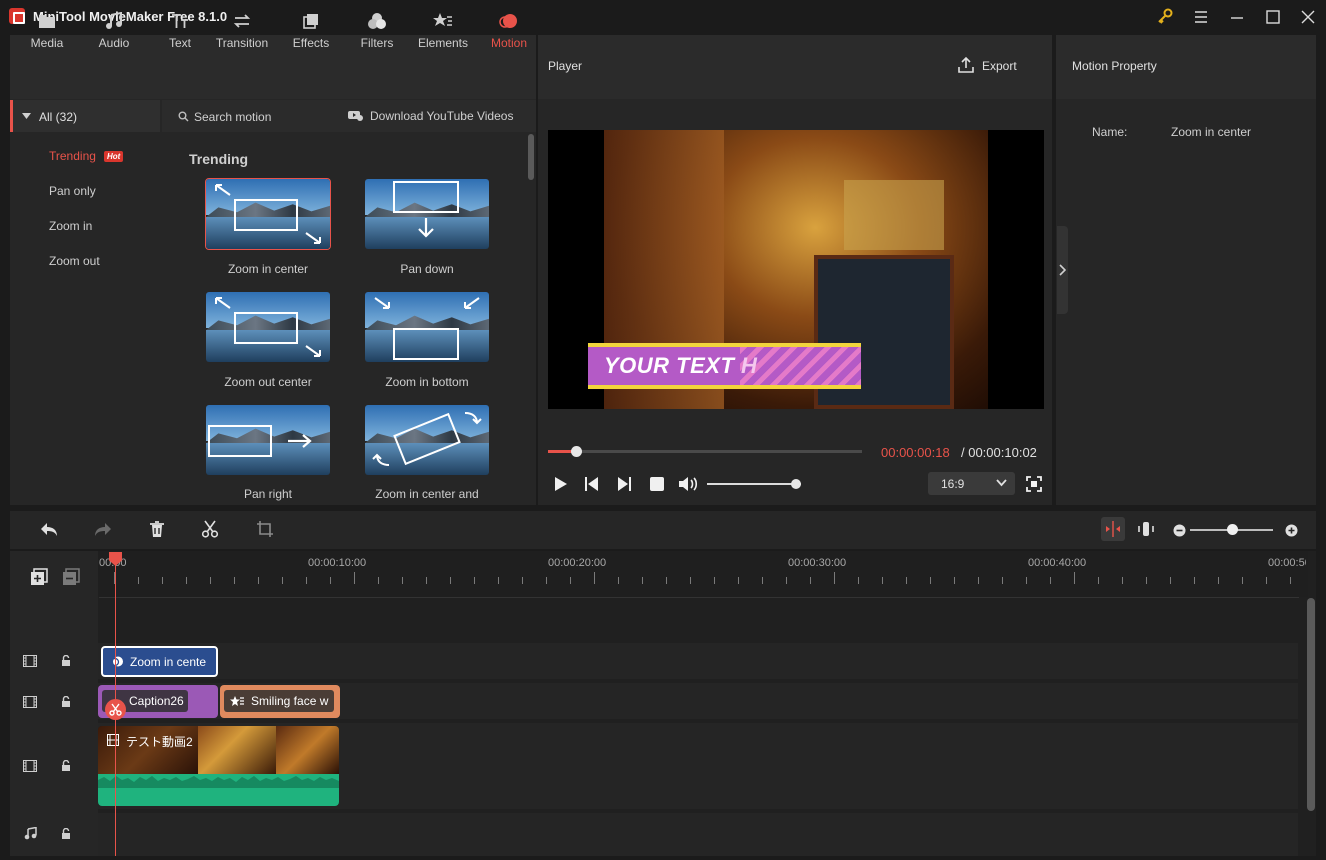 The image size is (1326, 860). Describe the element at coordinates (72, 191) in the screenshot. I see `category-pan-only: Pan only` at that location.